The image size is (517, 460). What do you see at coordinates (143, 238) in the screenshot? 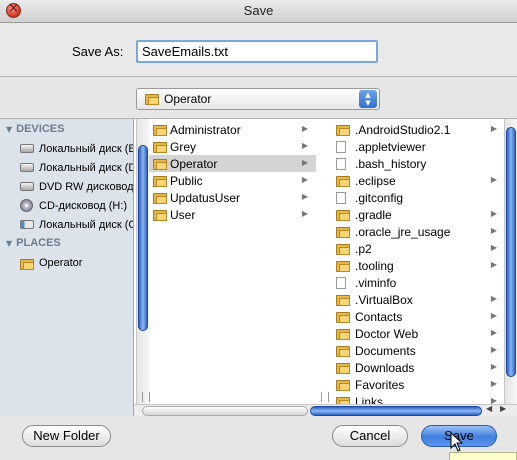
I see `column-1-scroll-thumb` at bounding box center [143, 238].